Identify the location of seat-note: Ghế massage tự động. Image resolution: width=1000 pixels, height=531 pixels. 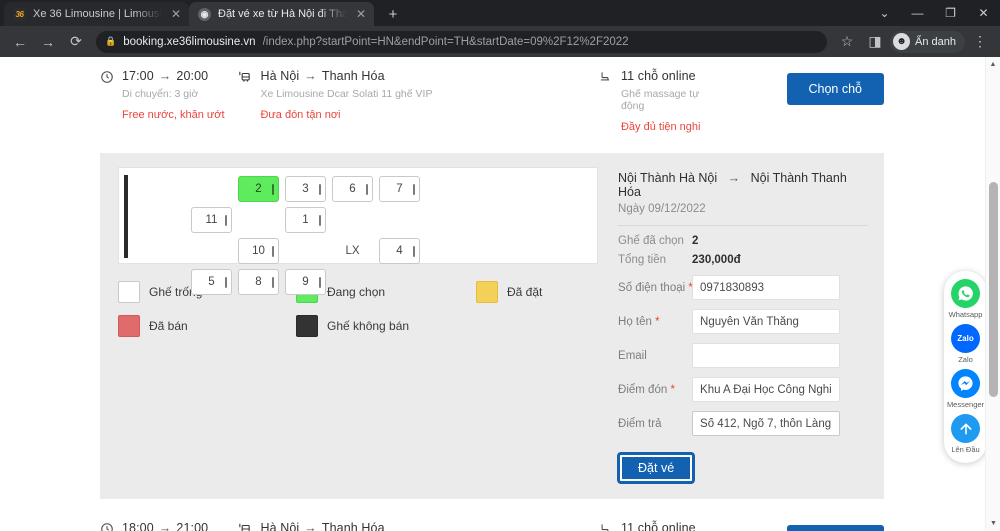
(660, 100).